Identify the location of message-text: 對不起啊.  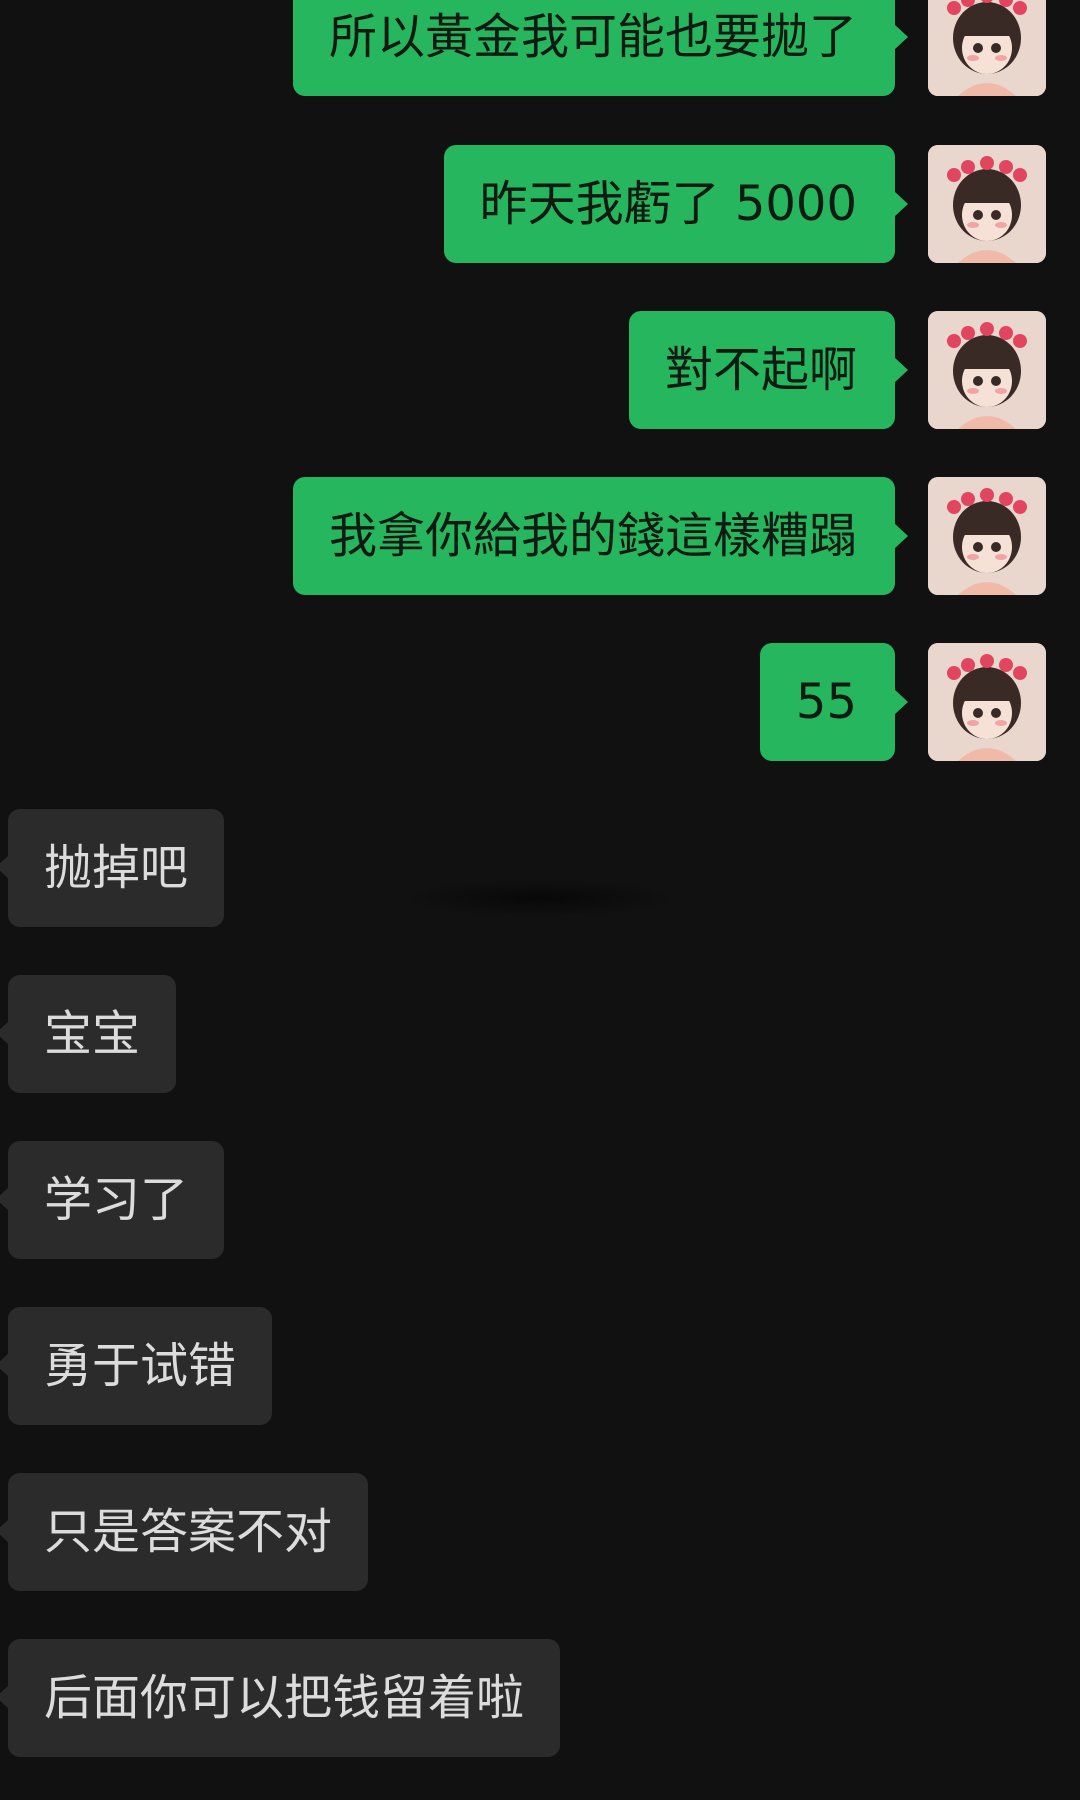
(760, 370).